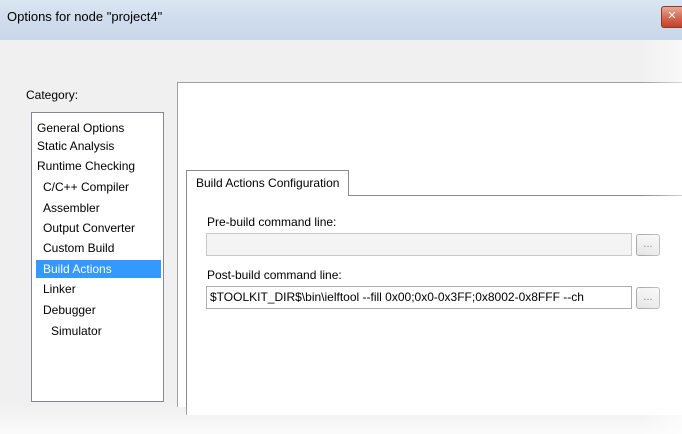 This screenshot has height=434, width=682. What do you see at coordinates (59, 289) in the screenshot?
I see `category-item-linker: Linker` at bounding box center [59, 289].